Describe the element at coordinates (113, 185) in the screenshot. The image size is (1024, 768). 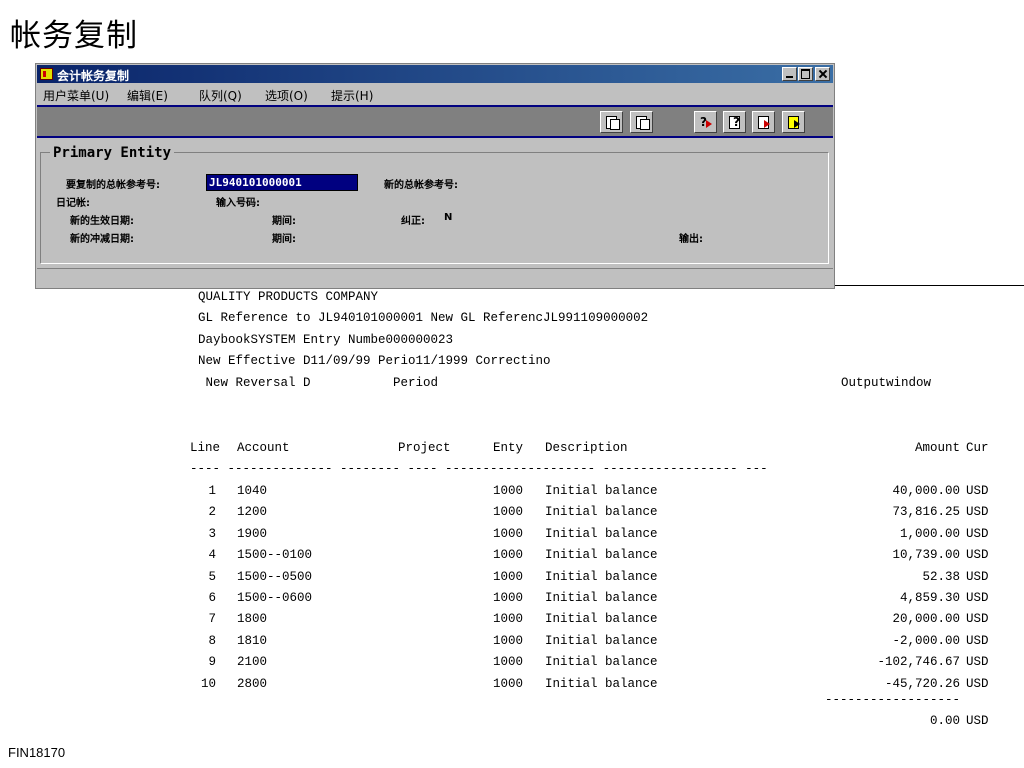
I see `copy-ref-label: 要复制的总帐参考号:` at that location.